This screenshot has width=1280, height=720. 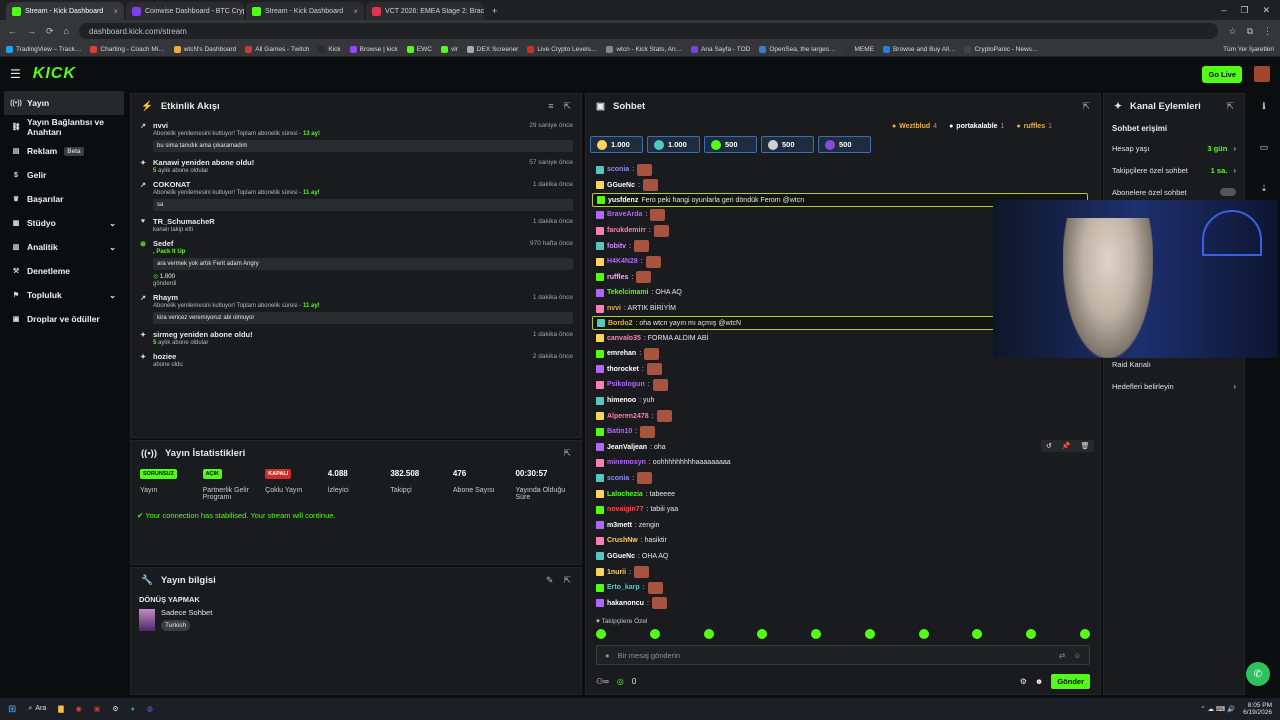 What do you see at coordinates (623, 369) in the screenshot?
I see `chat-username: thorocket` at bounding box center [623, 369].